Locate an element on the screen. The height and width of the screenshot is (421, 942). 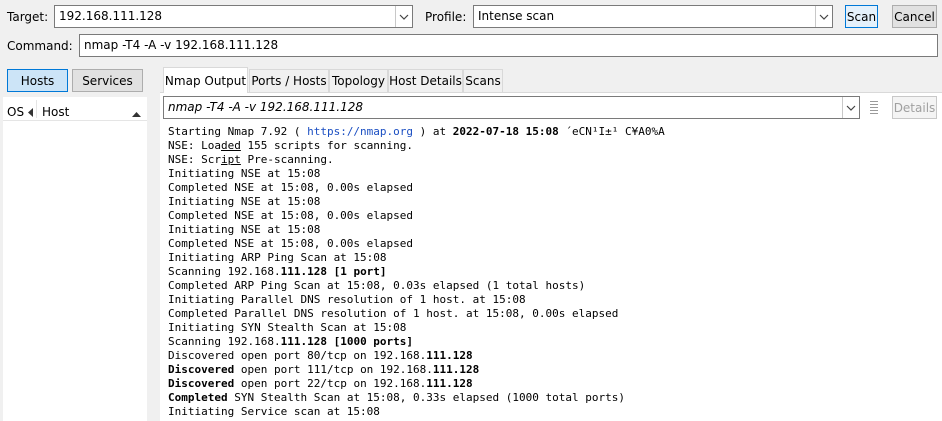
tab-topology: Topology is located at coordinates (358, 80).